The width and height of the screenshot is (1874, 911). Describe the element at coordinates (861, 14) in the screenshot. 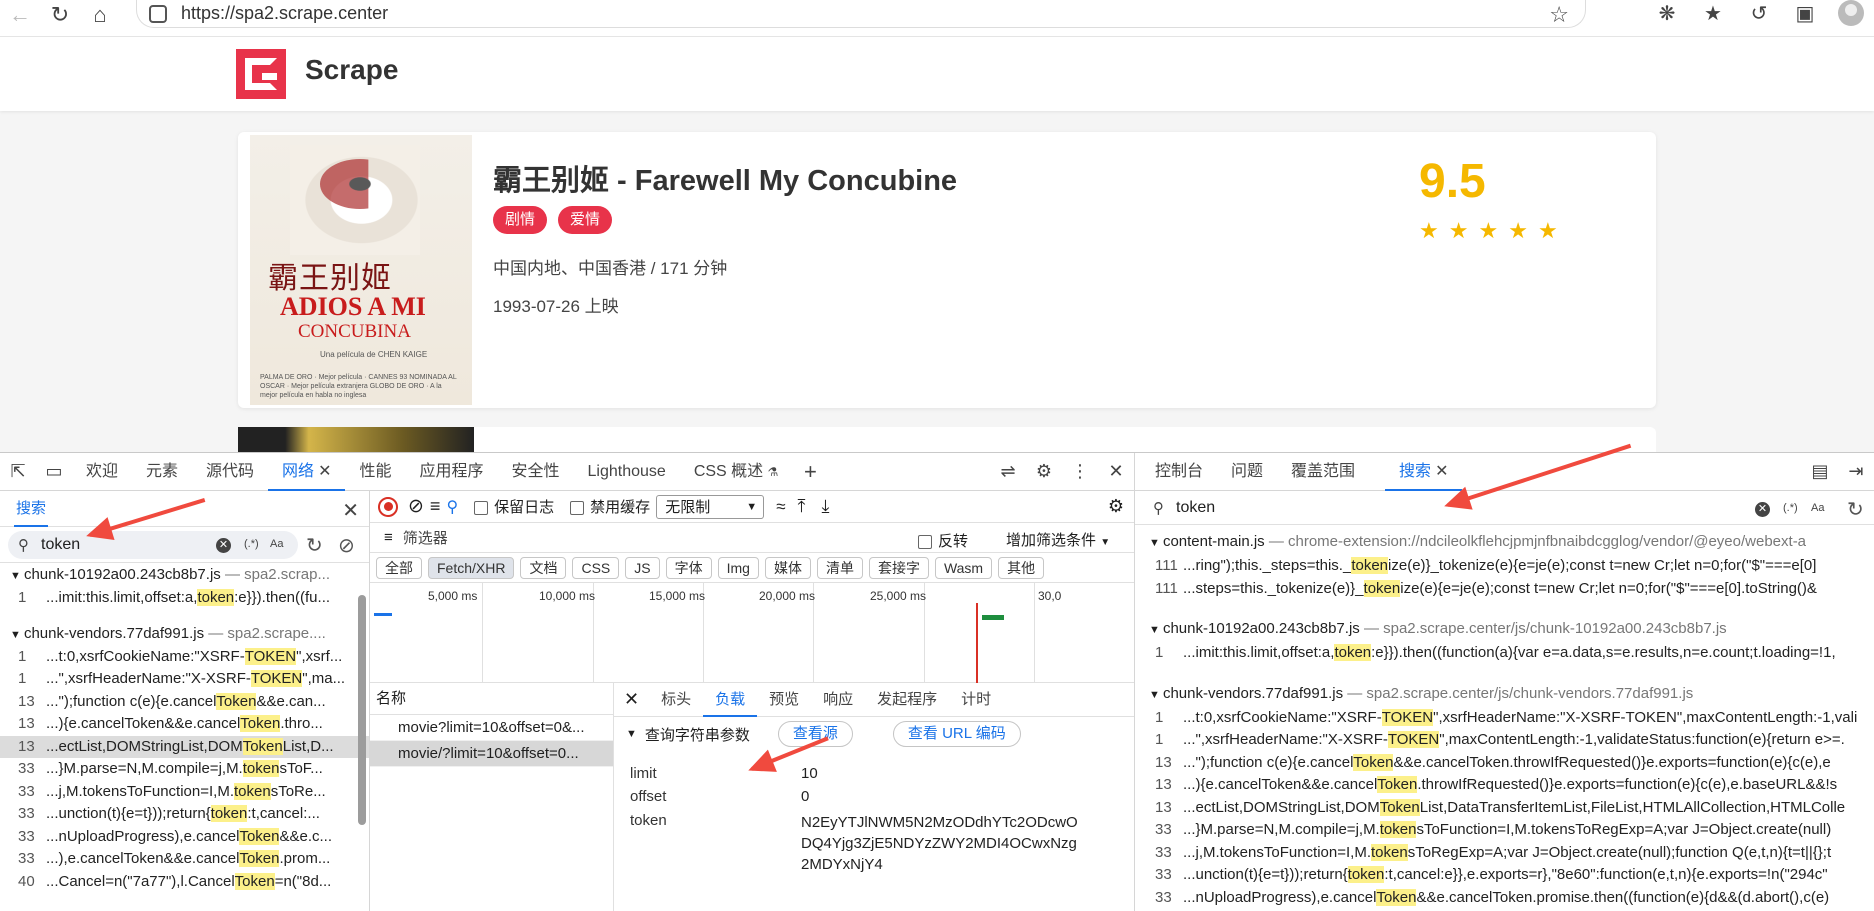

I see `address-bar: https://spa2.scrape.center ☆` at that location.